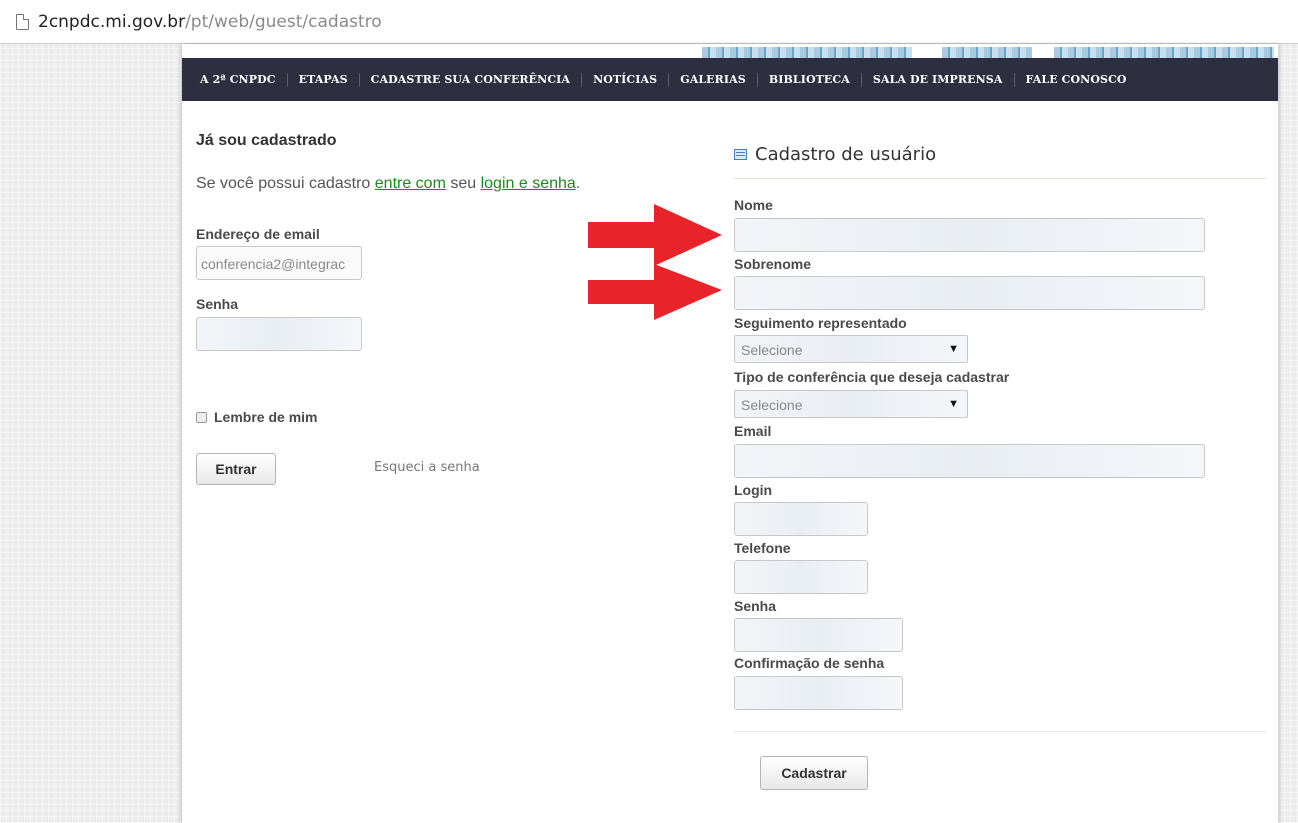 The width and height of the screenshot is (1298, 823). Describe the element at coordinates (846, 154) in the screenshot. I see `registration-title-text: Cadastro de usuário` at that location.